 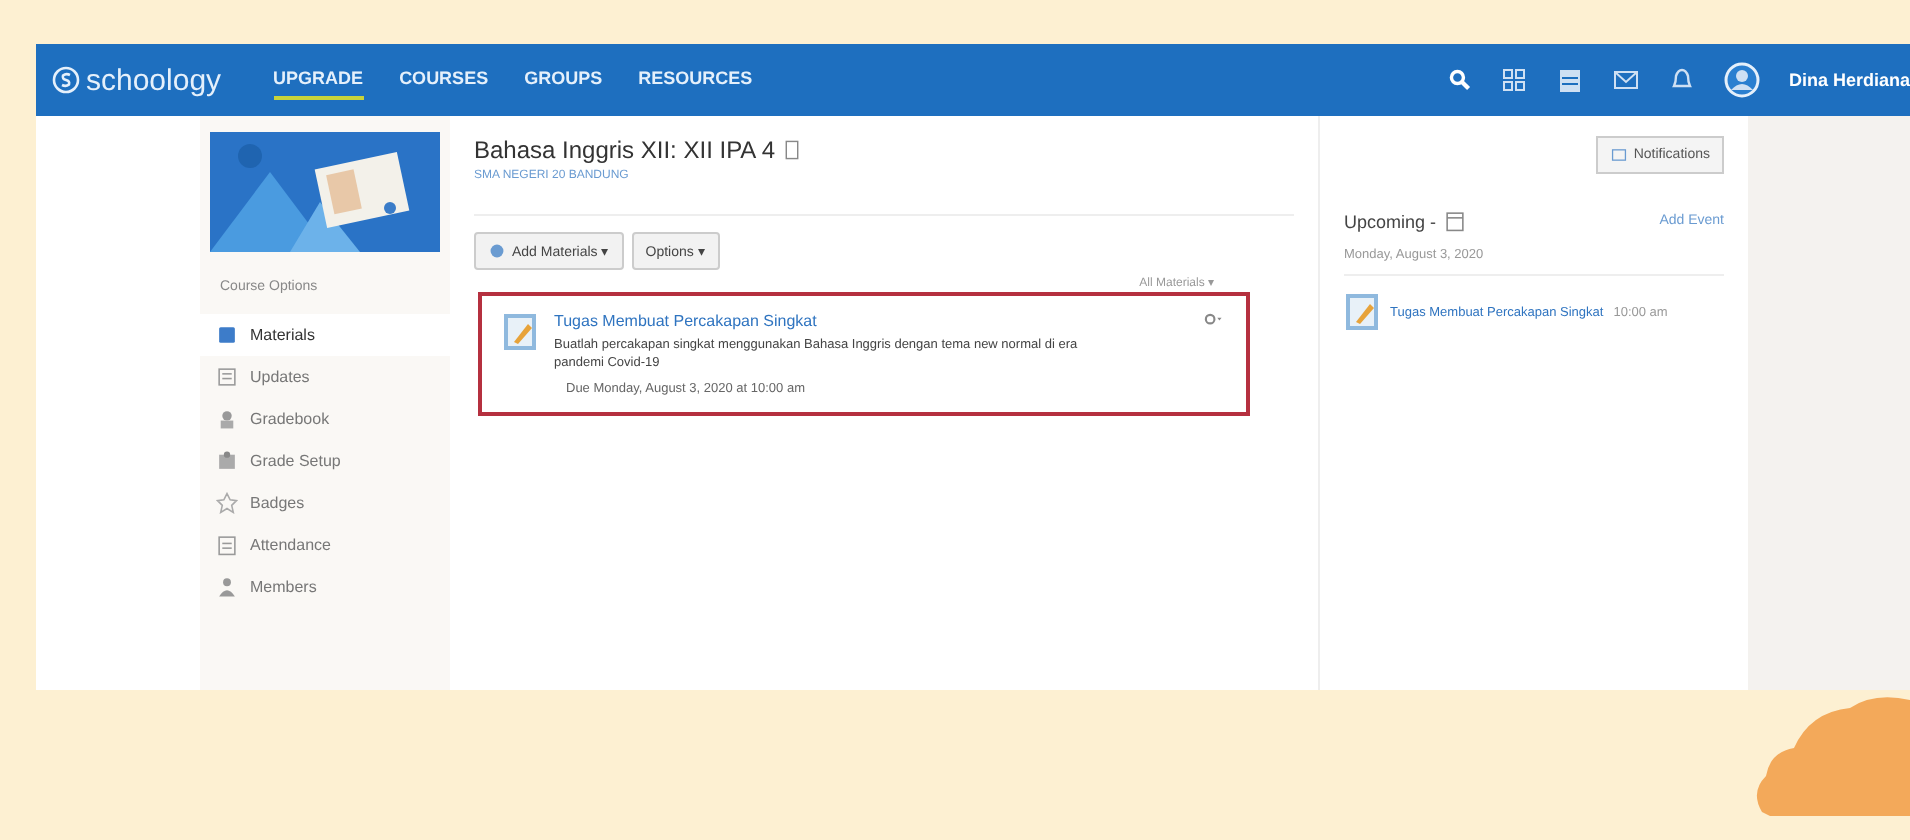 I want to click on page-icon, so click(x=791, y=150).